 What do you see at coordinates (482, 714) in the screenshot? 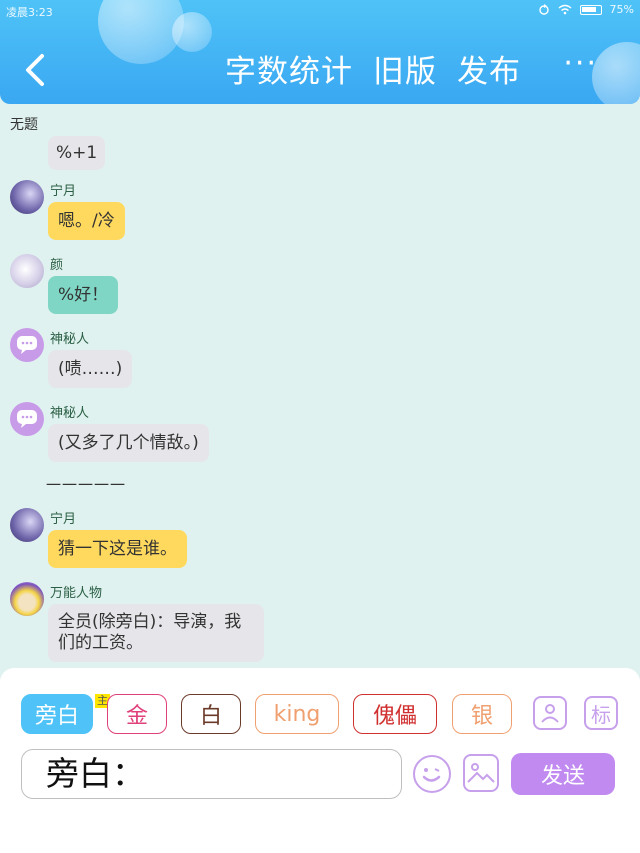
I see `role-button-yin: 银` at bounding box center [482, 714].